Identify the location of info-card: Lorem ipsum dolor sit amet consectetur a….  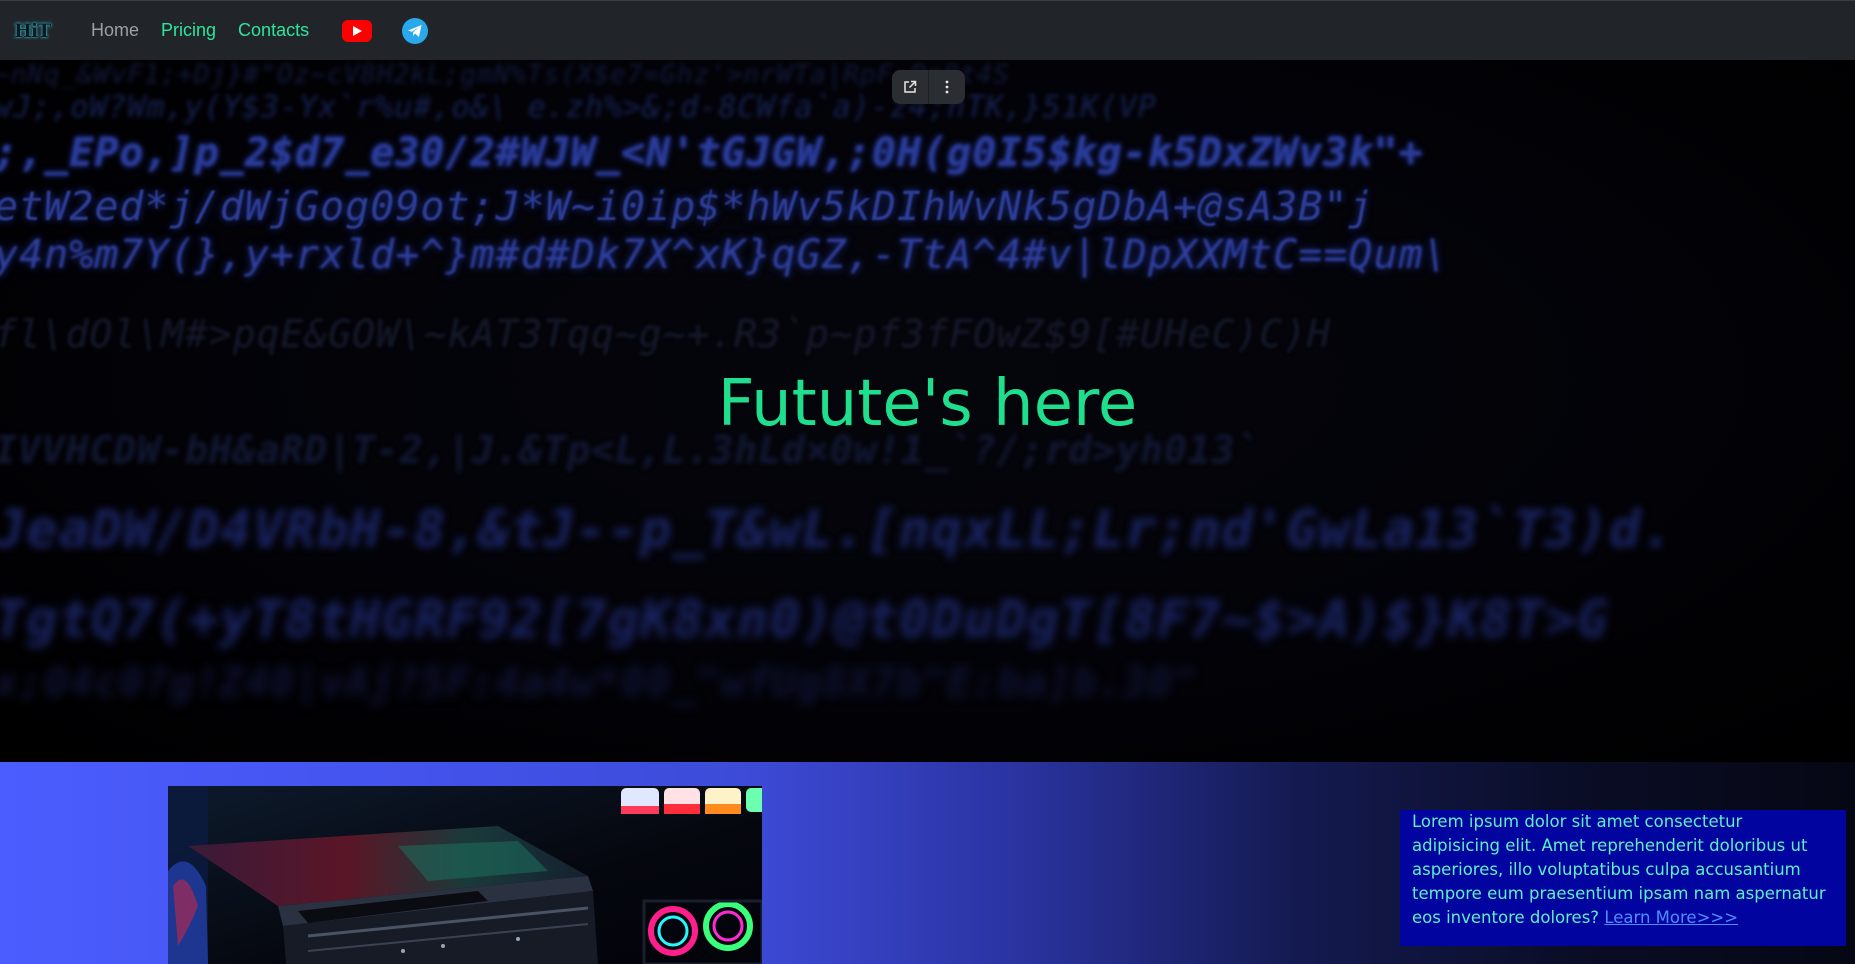
(1623, 878).